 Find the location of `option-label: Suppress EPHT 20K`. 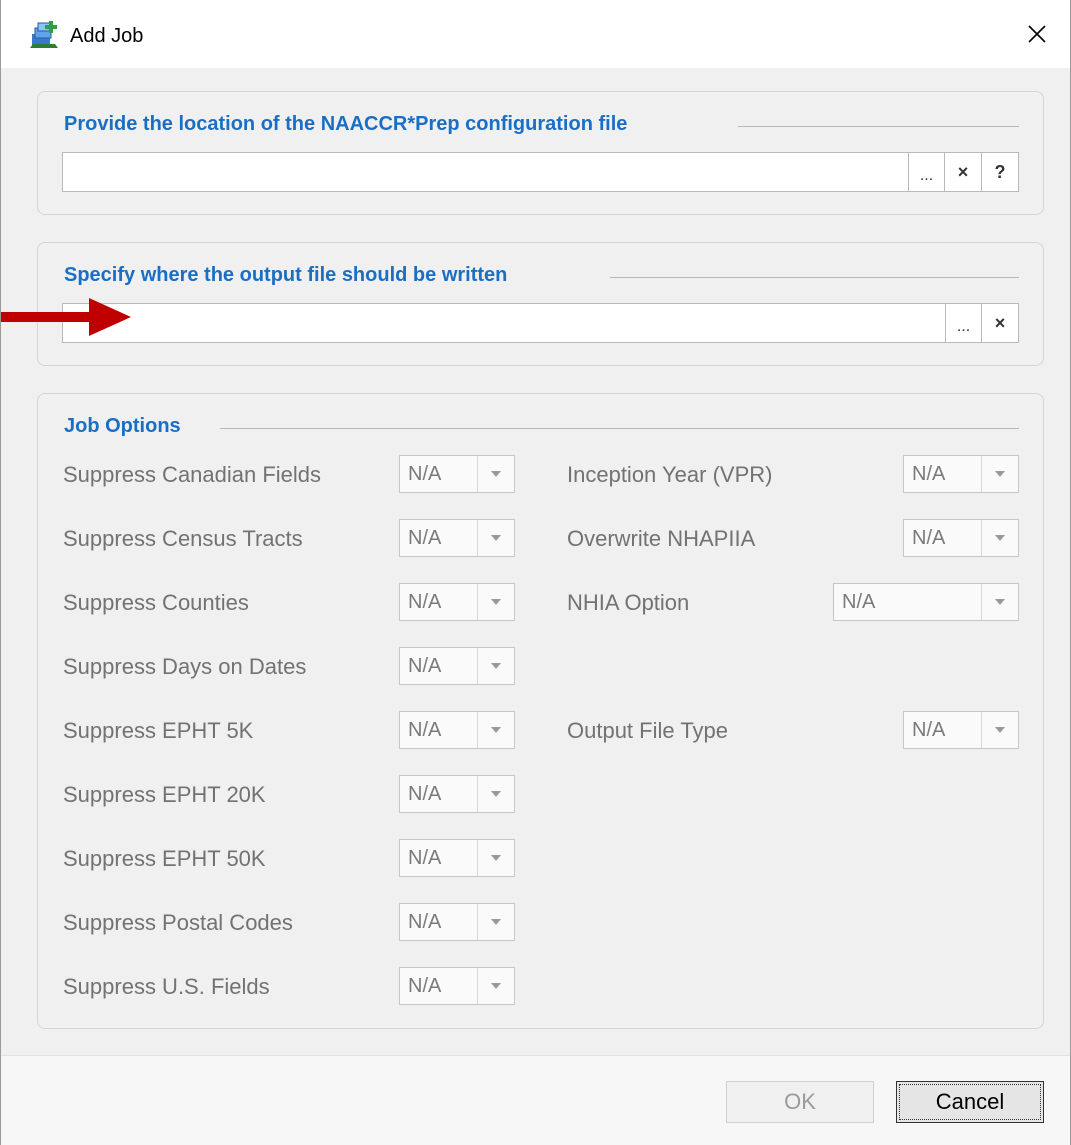

option-label: Suppress EPHT 20K is located at coordinates (164, 794).